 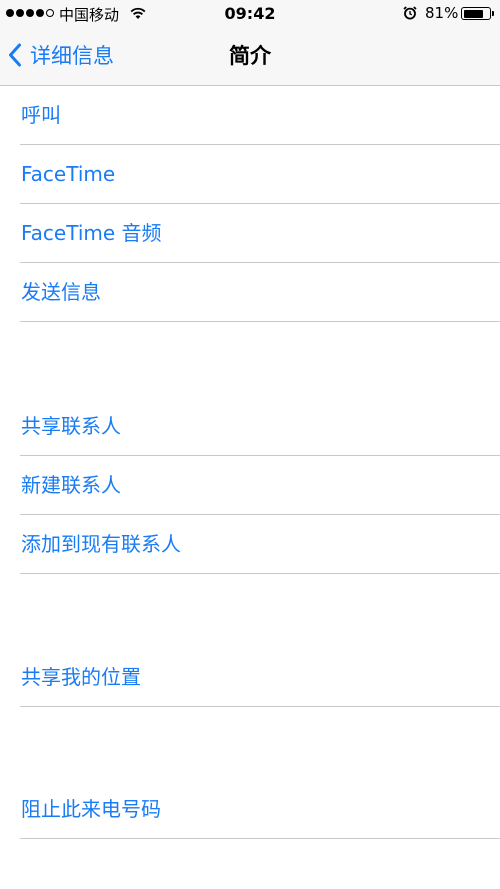 I want to click on list-item-label: FaceTime, so click(x=68, y=174).